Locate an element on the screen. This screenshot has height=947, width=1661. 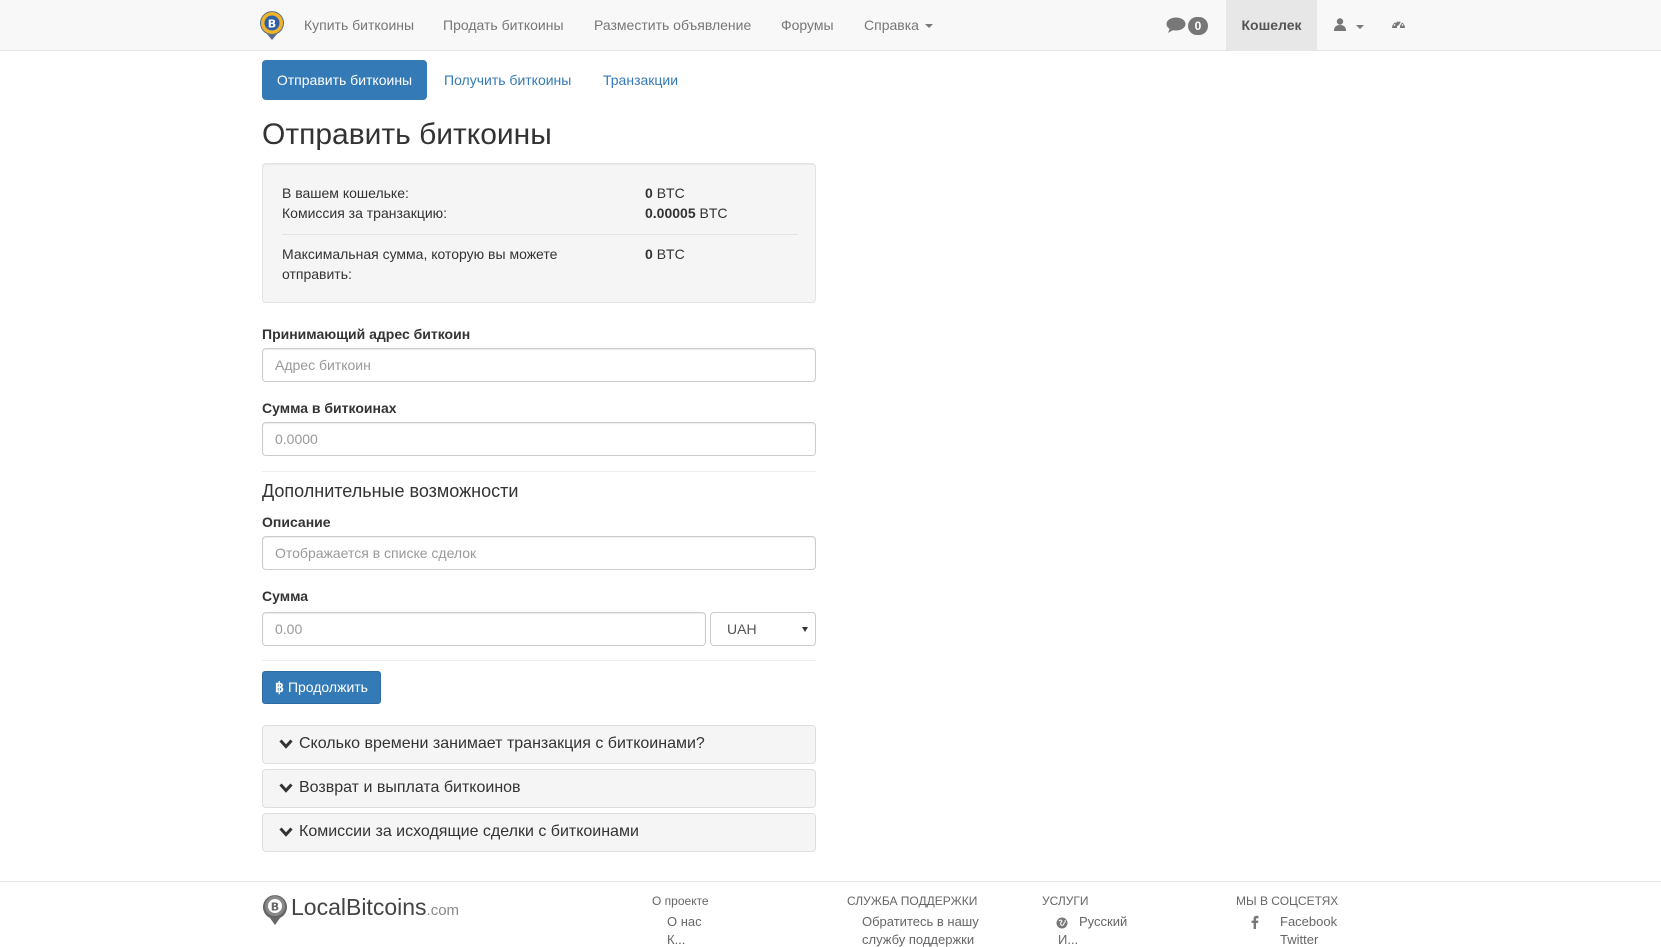
max-unit: BTC is located at coordinates (670, 254).